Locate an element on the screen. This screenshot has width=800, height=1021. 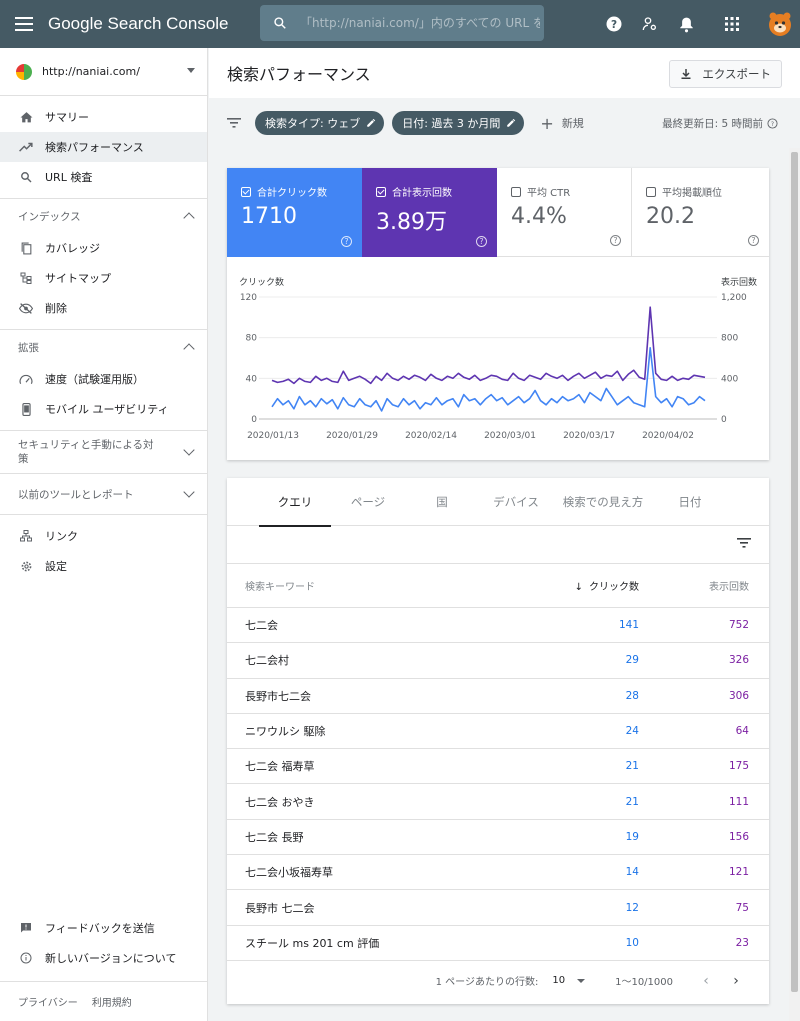
table-row: スチール ms 201 cm 評価 10 23 is located at coordinates (498, 943).